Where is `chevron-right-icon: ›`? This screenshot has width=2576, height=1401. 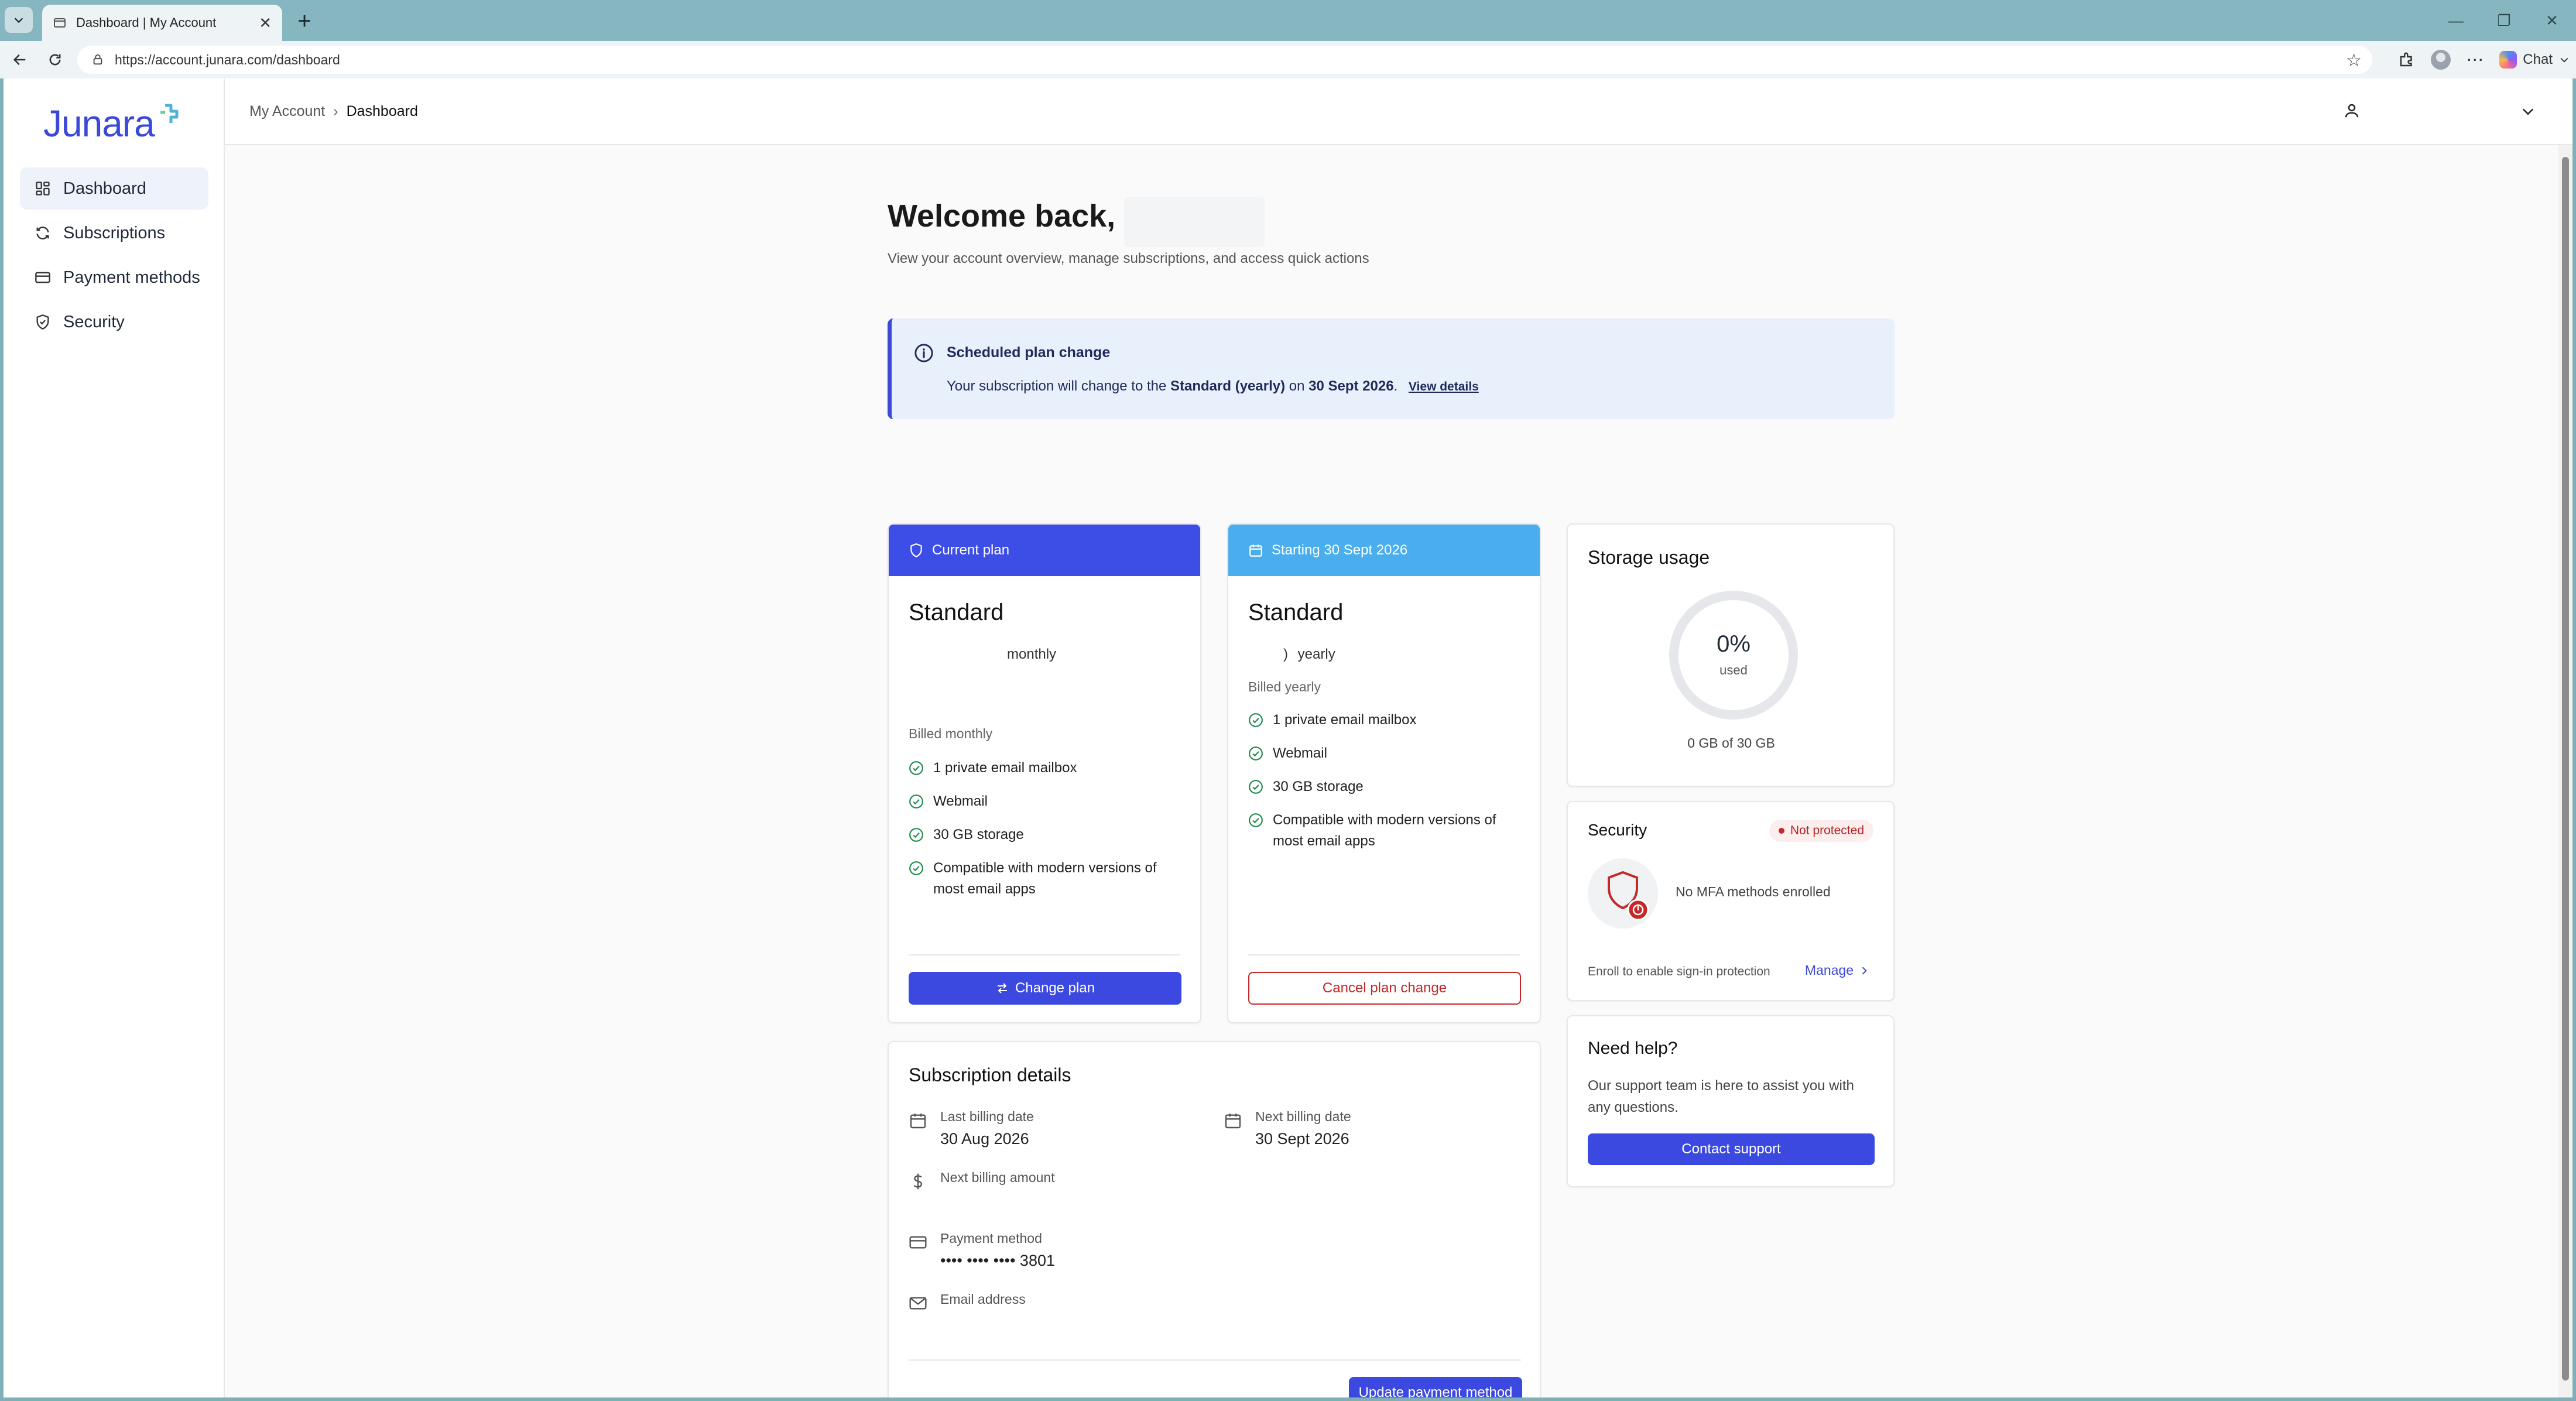
chevron-right-icon: › is located at coordinates (335, 111).